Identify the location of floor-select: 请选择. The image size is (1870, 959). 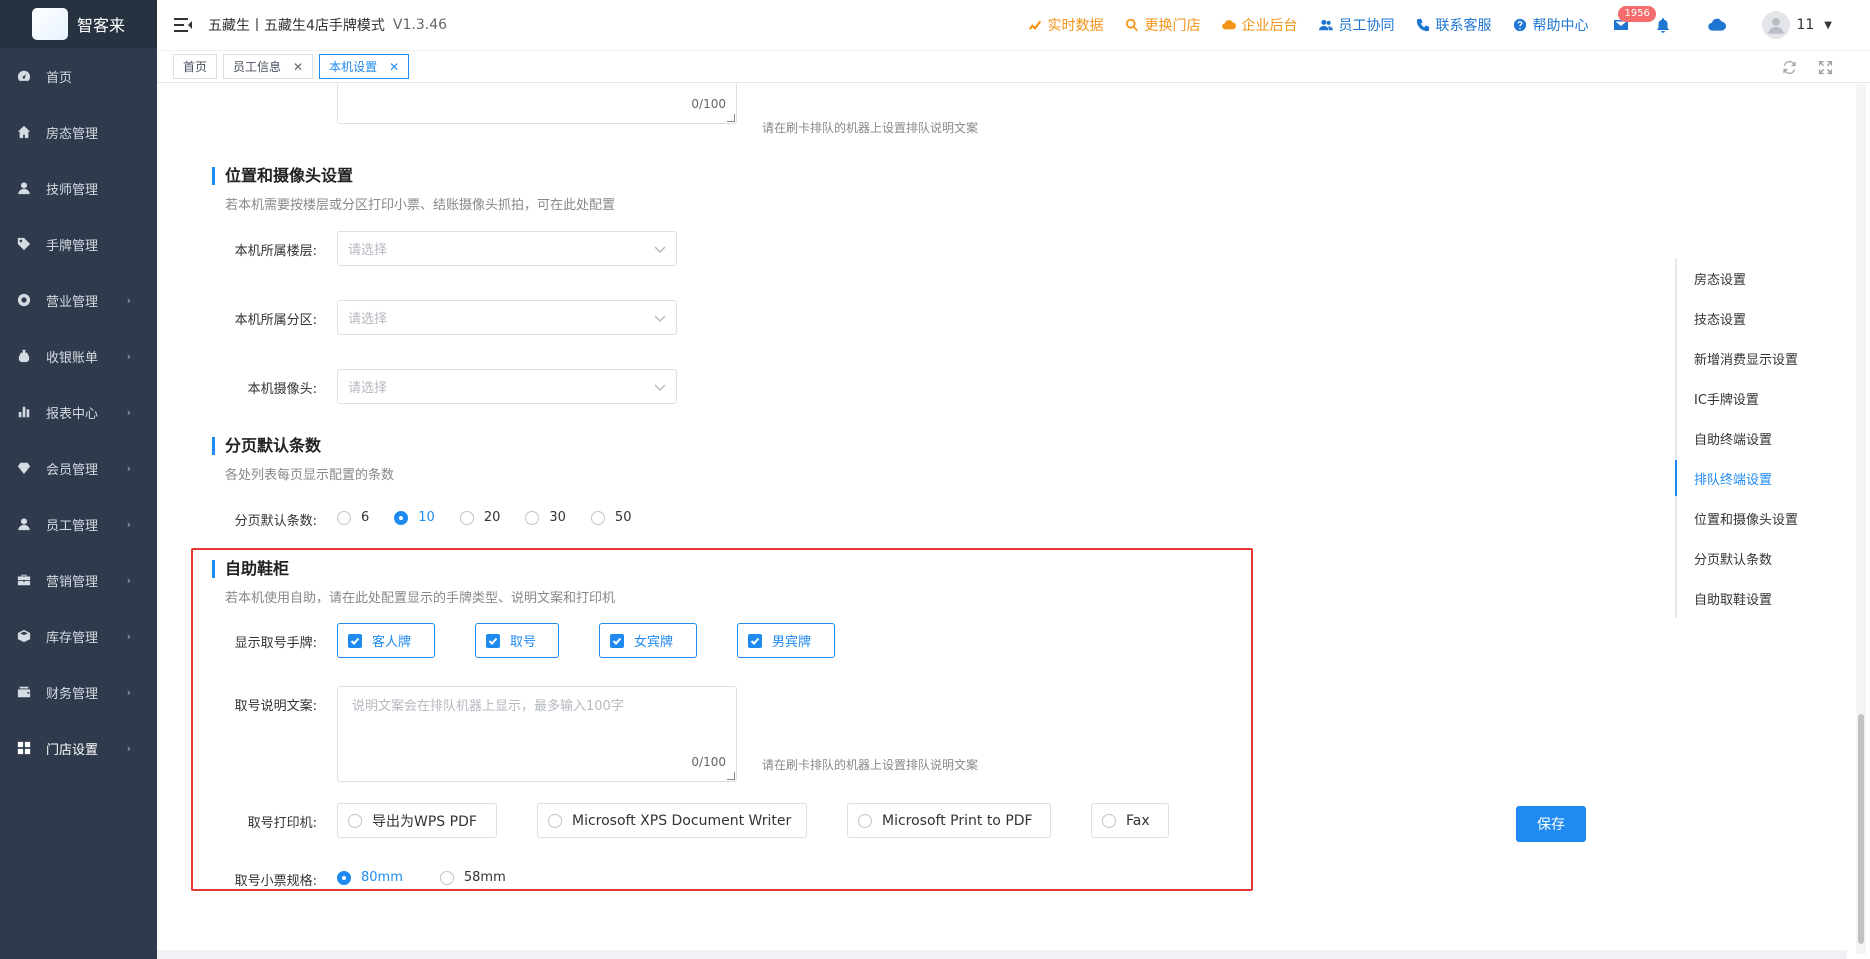
(507, 248).